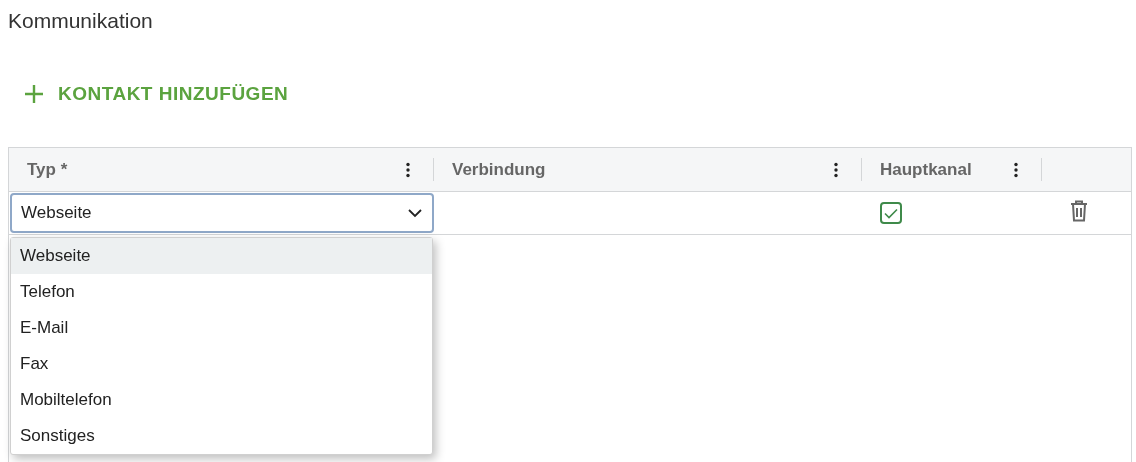 This screenshot has width=1136, height=462. I want to click on dropdown-option: Webseite, so click(221, 256).